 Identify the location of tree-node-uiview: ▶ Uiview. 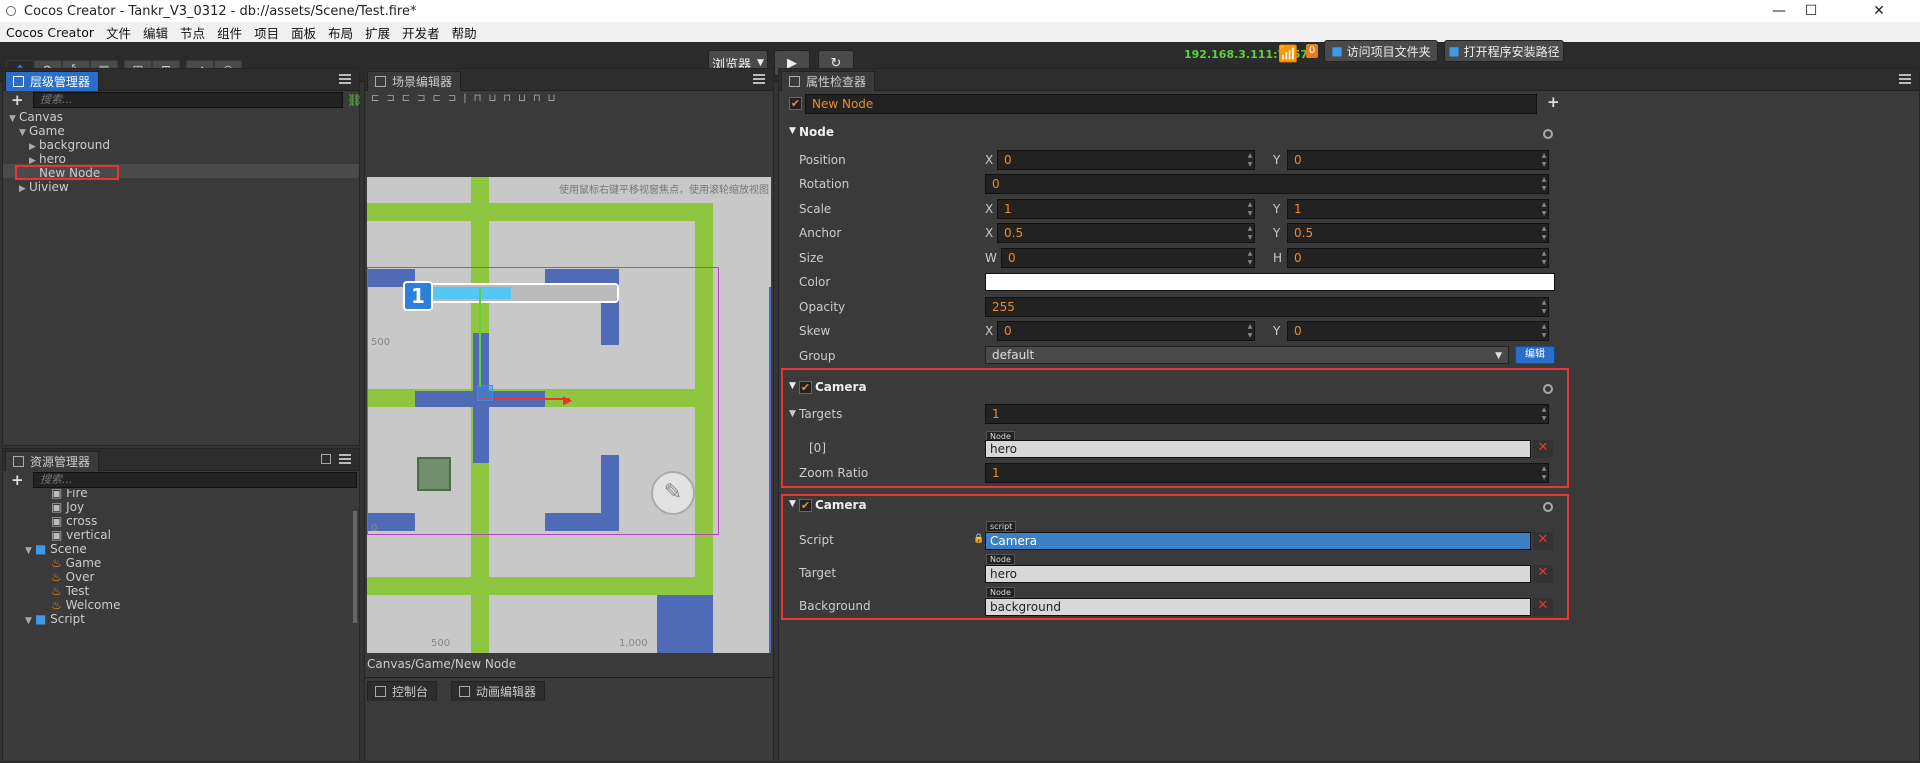
(44, 187).